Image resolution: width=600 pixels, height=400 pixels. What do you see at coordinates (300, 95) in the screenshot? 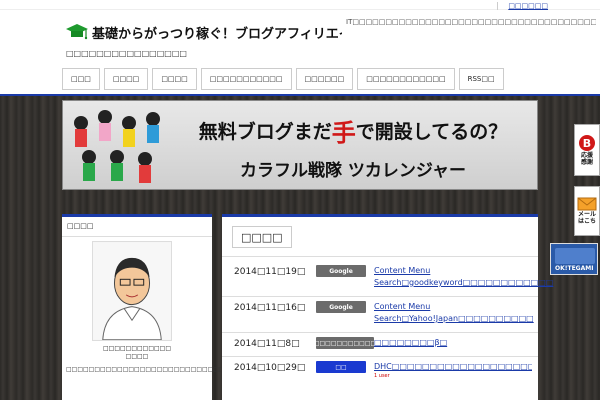
I see `nav-divider` at bounding box center [300, 95].